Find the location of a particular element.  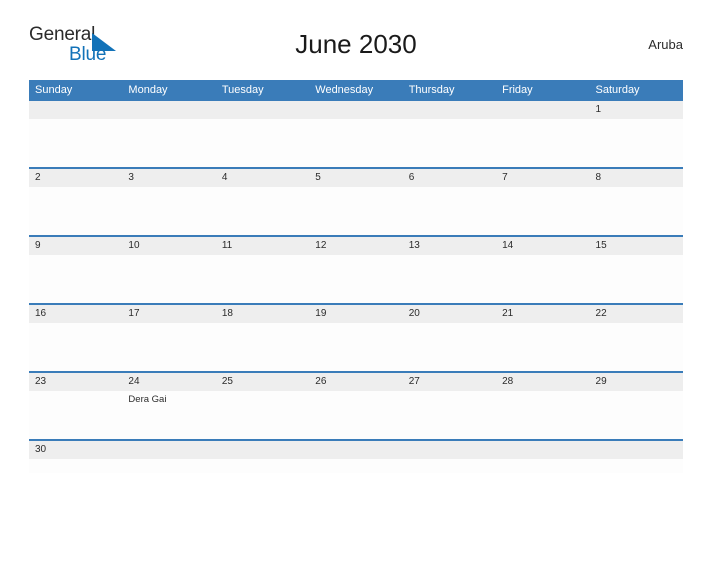

date-number: 15 is located at coordinates (636, 246).